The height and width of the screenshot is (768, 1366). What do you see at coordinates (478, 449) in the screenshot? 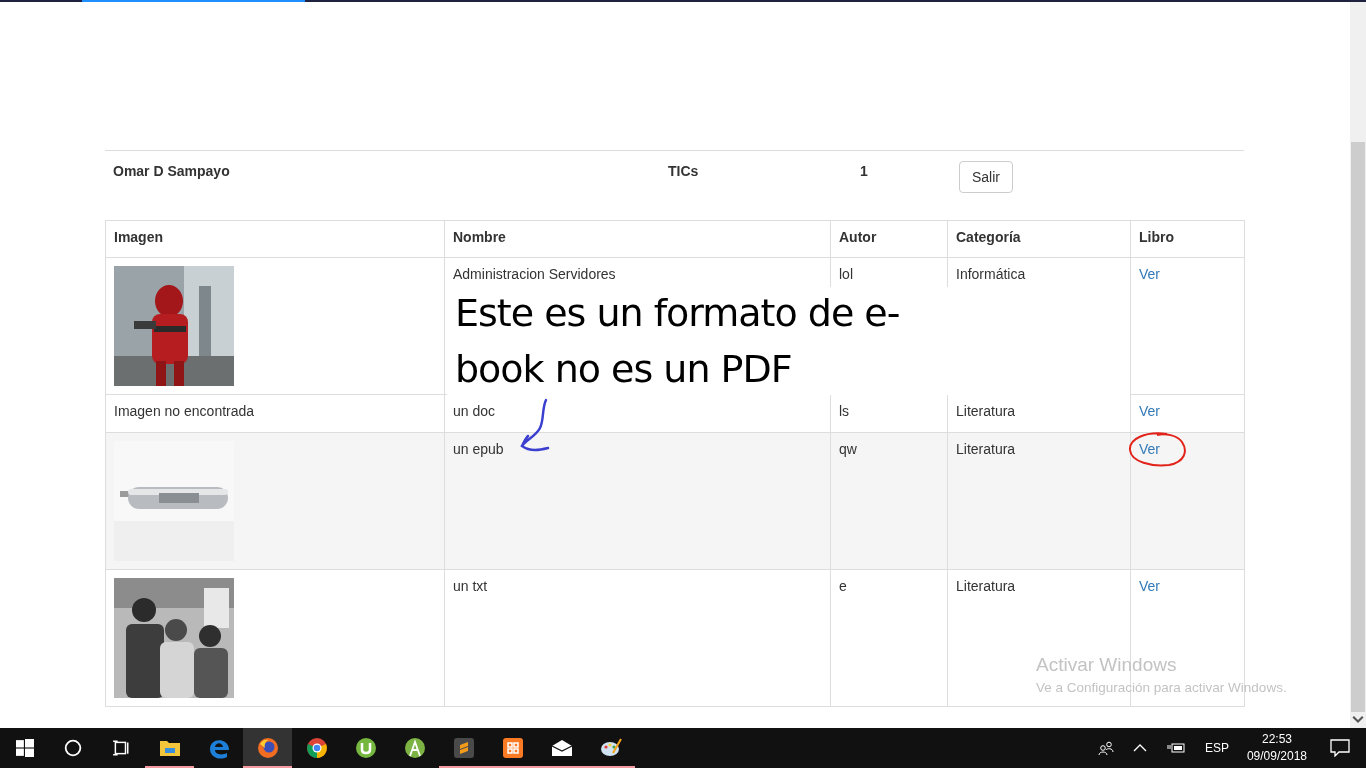
I see `book-name: un epub` at bounding box center [478, 449].